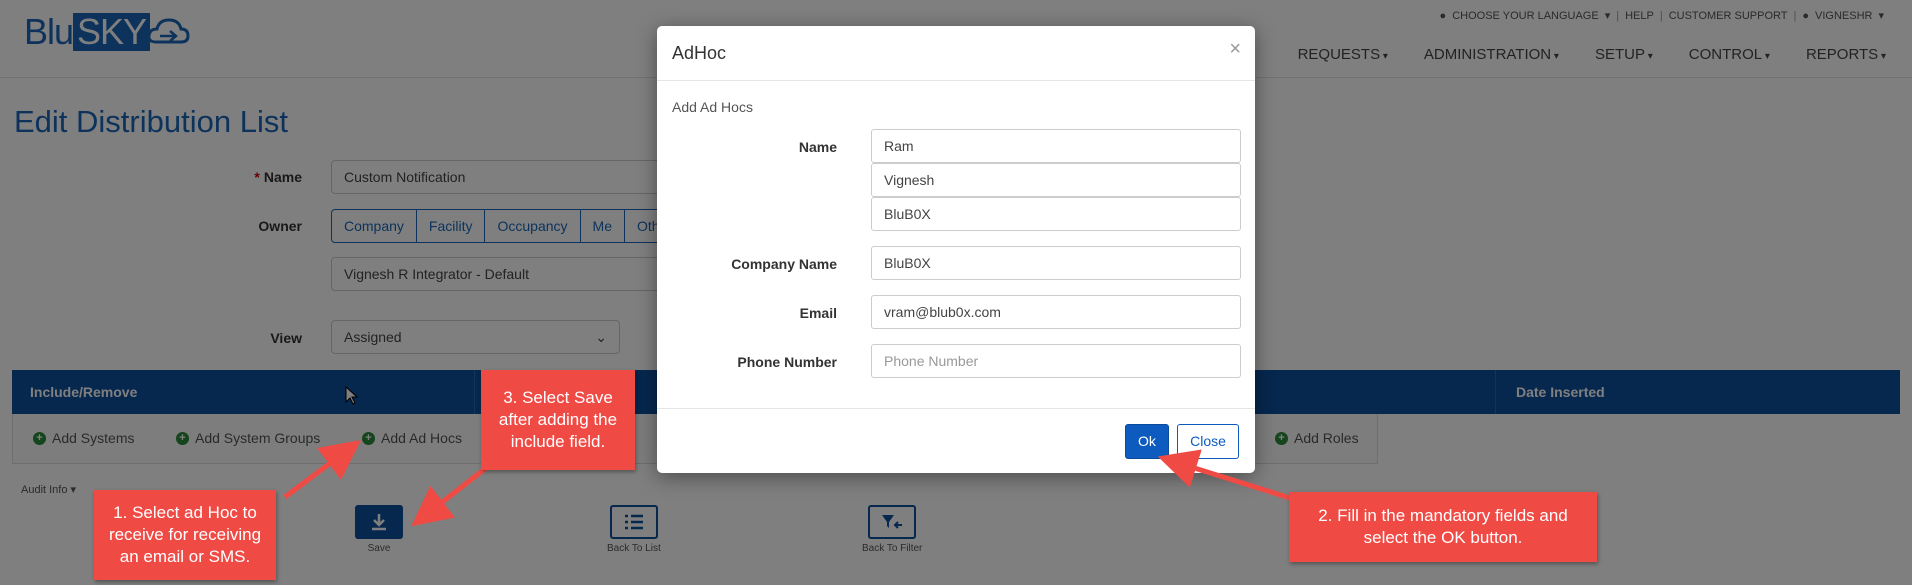 The image size is (1912, 585). What do you see at coordinates (449, 496) in the screenshot?
I see `arrow-to-save` at bounding box center [449, 496].